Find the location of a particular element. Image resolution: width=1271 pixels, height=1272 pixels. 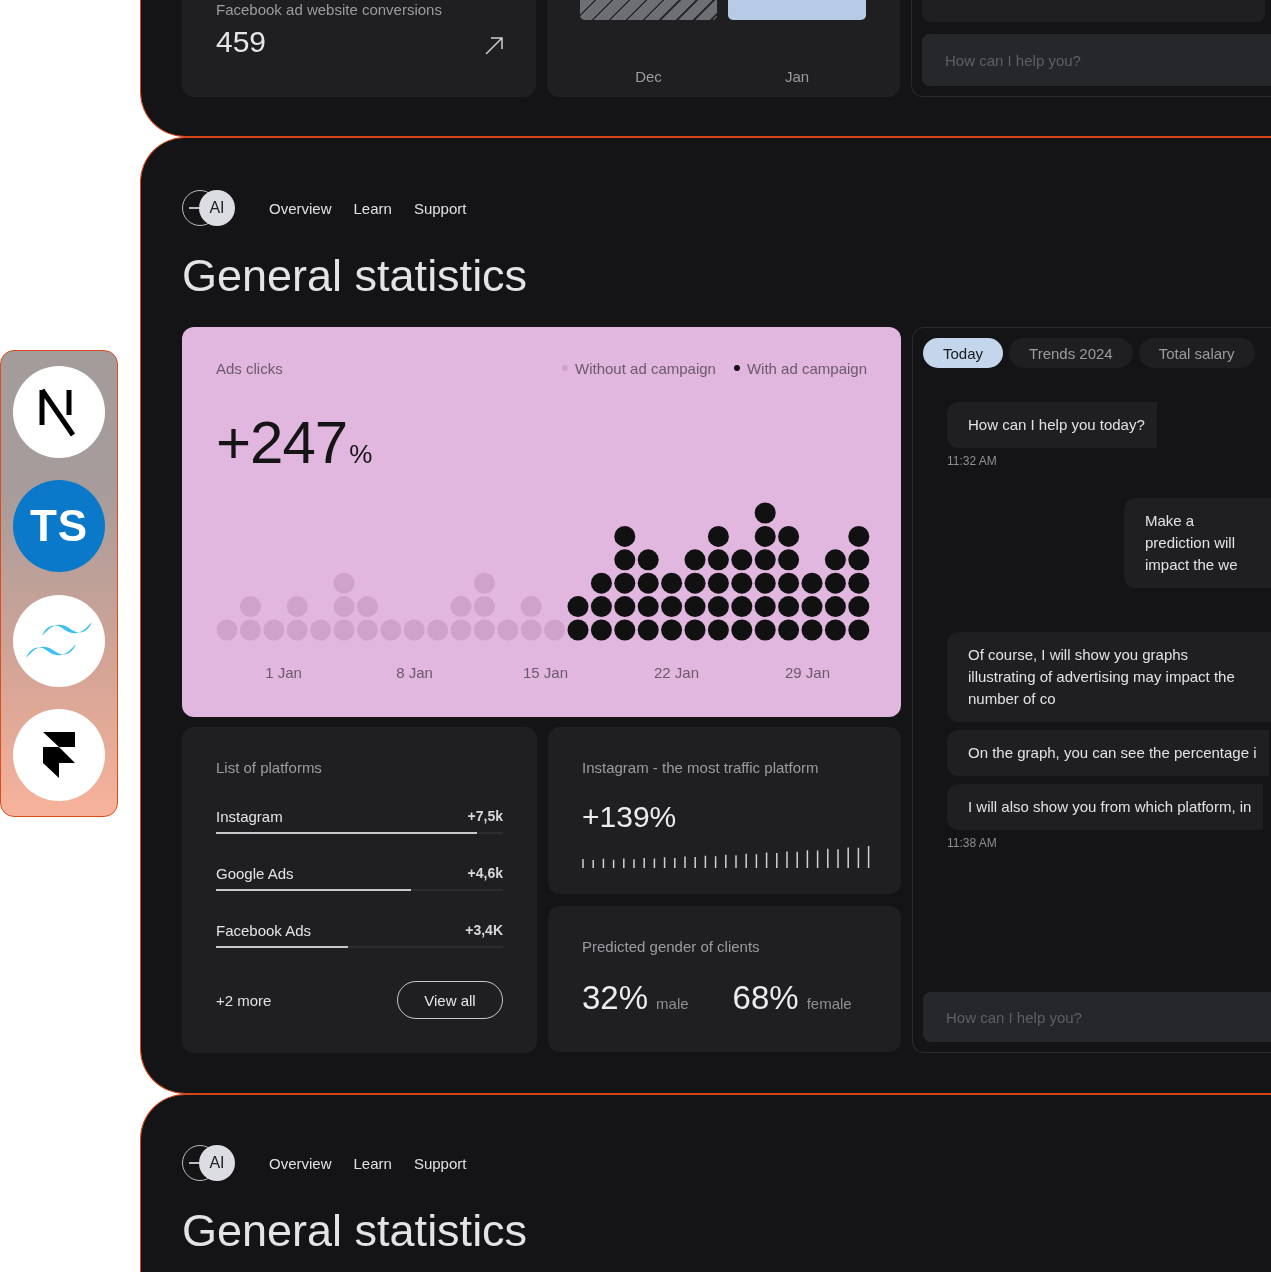

percent-unit: % is located at coordinates (361, 454).